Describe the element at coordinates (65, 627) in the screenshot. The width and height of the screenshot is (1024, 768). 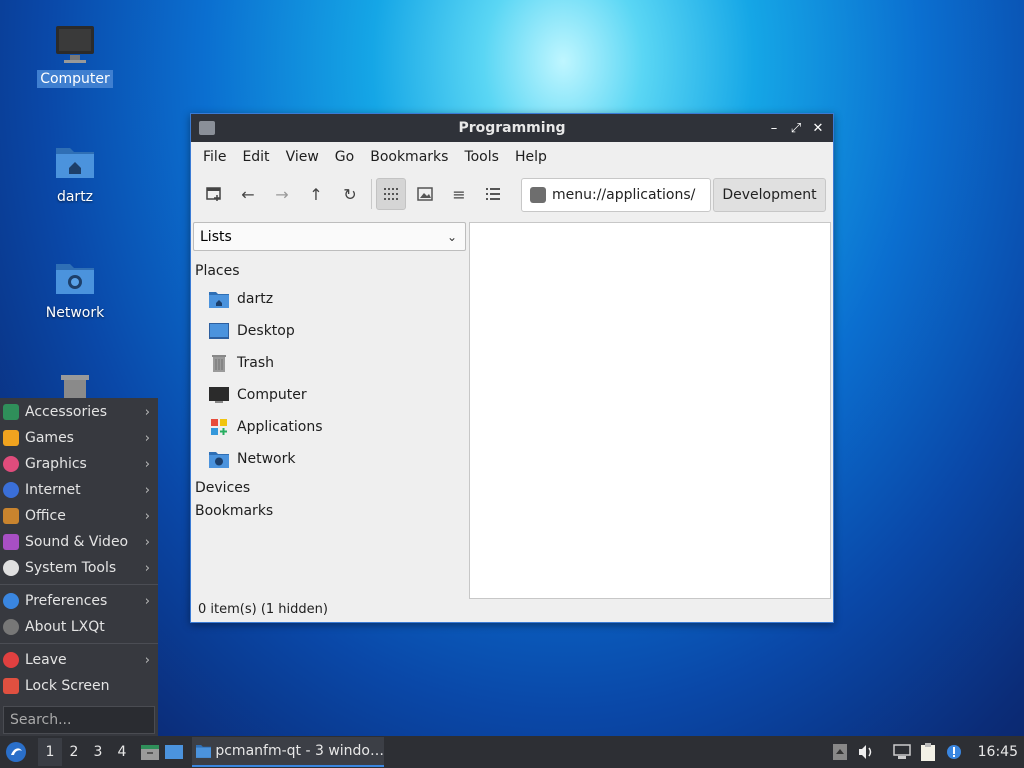
I see `menu-item-label: About LXQt` at that location.